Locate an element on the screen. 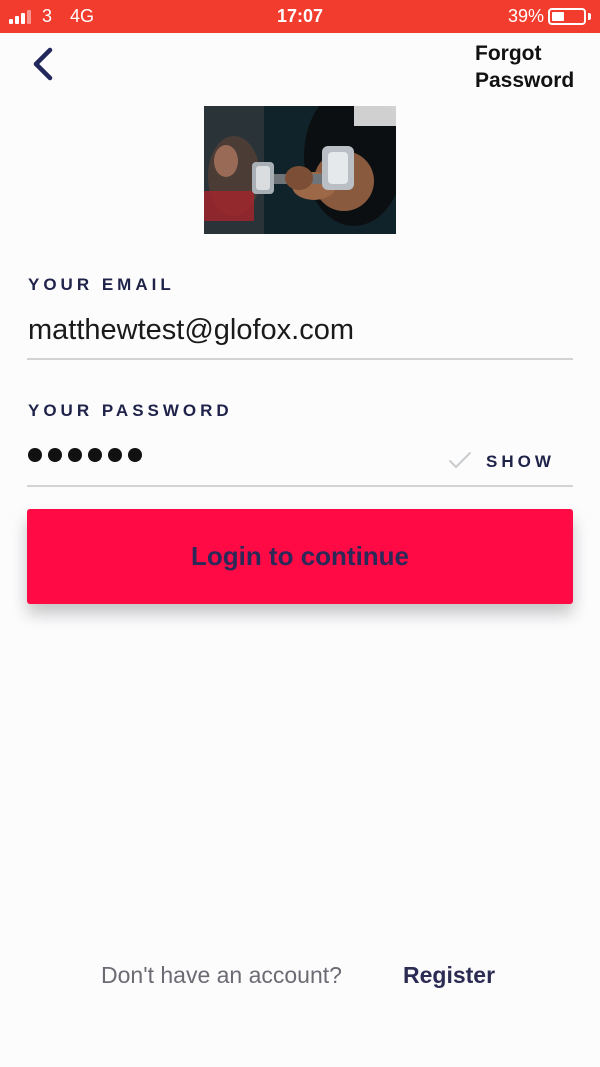  email-label: YOUR EMAIL is located at coordinates (101, 284).